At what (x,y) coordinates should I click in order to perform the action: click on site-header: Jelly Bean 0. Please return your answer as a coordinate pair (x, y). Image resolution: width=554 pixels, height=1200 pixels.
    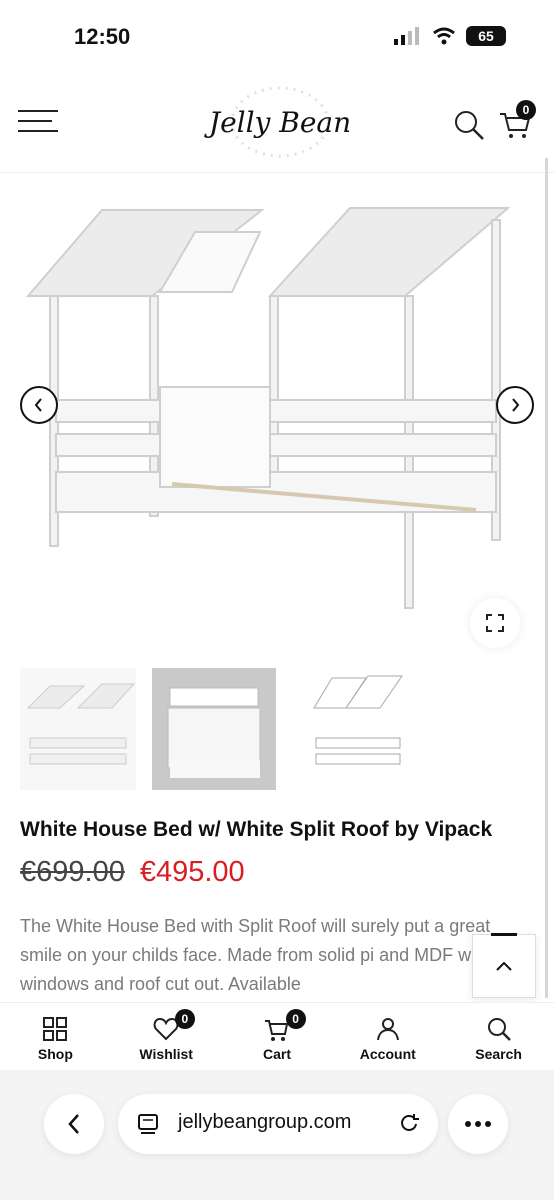
    Looking at the image, I should click on (277, 122).